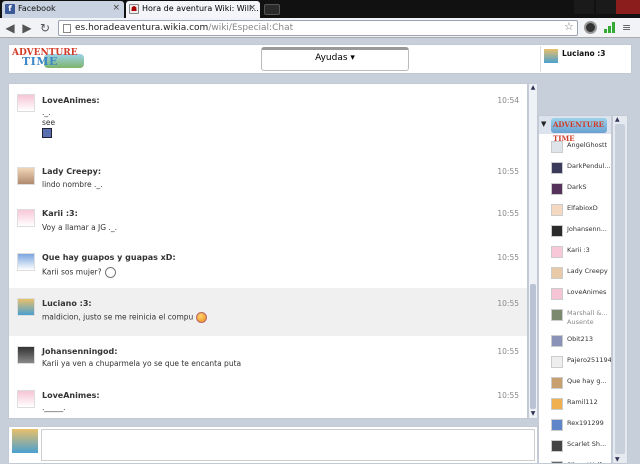  I want to click on sidebar-user-item: LoveAnimes, so click(581, 297).